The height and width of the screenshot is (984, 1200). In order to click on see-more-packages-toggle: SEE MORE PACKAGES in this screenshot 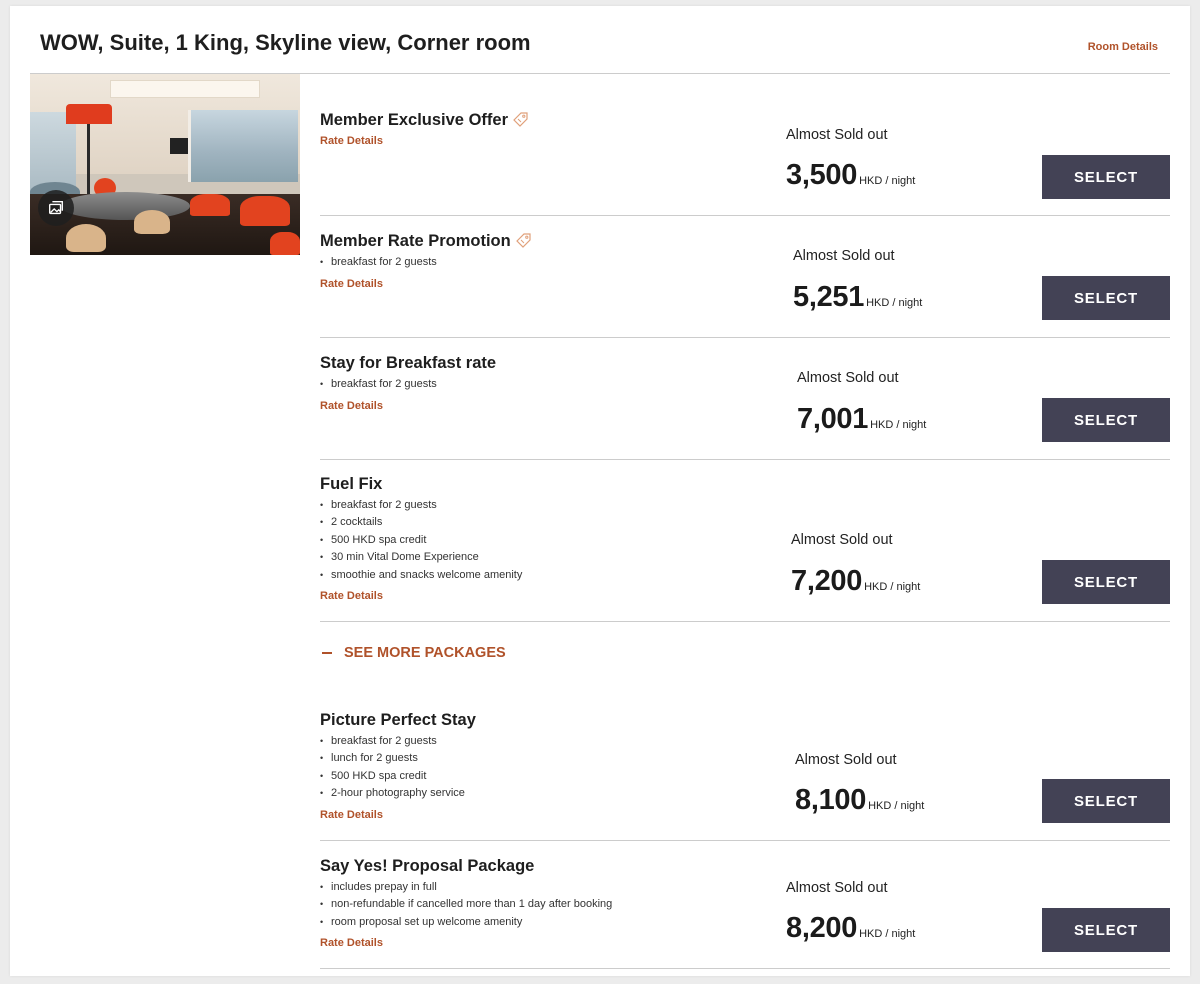, I will do `click(414, 653)`.